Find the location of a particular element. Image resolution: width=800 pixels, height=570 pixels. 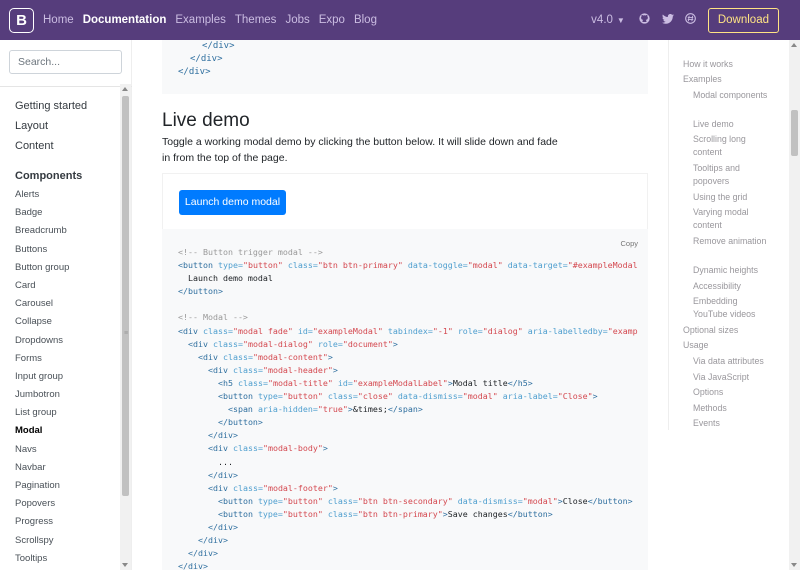

sidebar-item-progress: Progress is located at coordinates (65, 522).